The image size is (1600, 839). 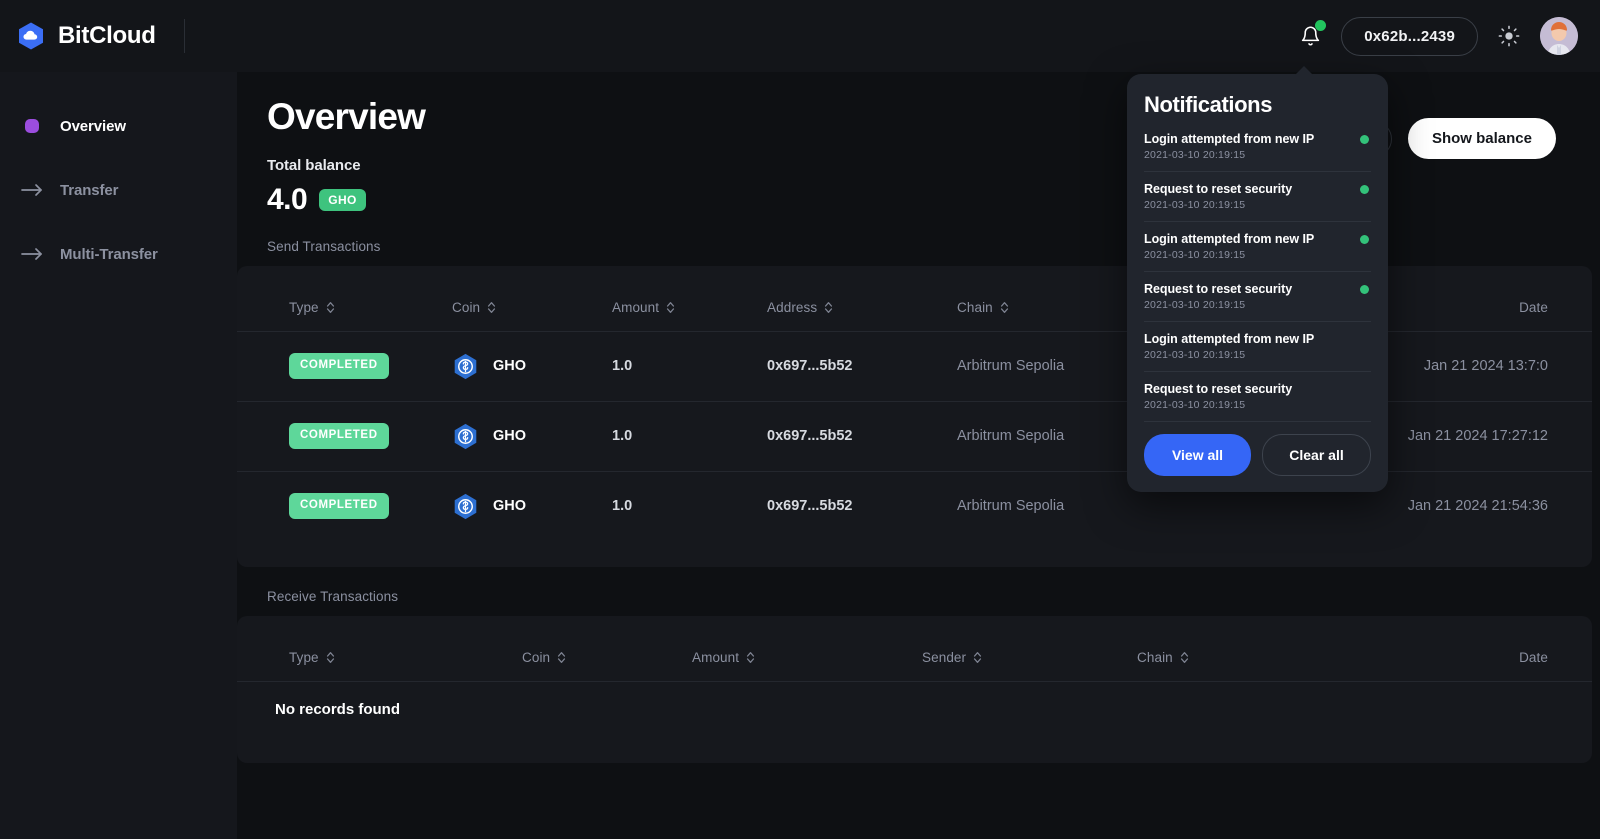 What do you see at coordinates (1481, 138) in the screenshot?
I see `show-balance-button: Show balance` at bounding box center [1481, 138].